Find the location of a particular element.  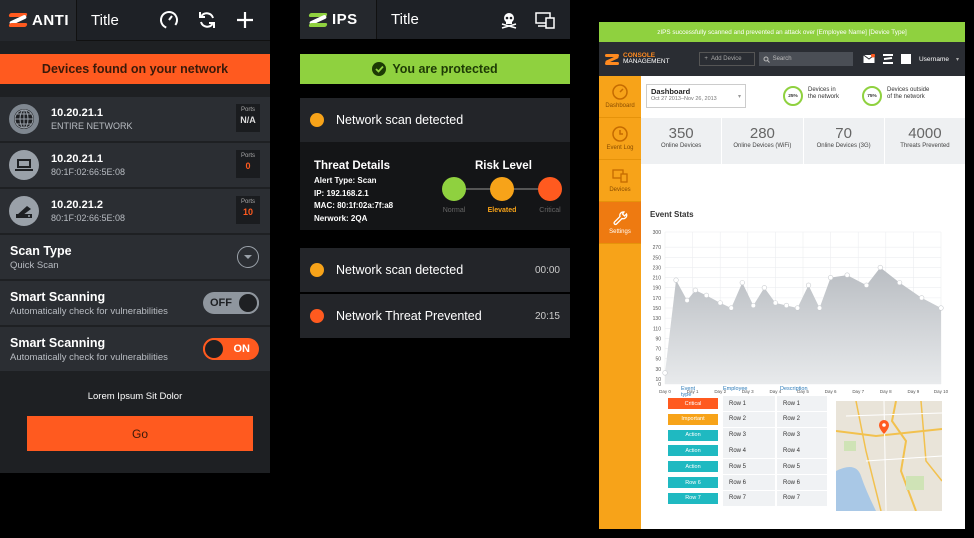

add-device-label: Add Device is located at coordinates (726, 59).